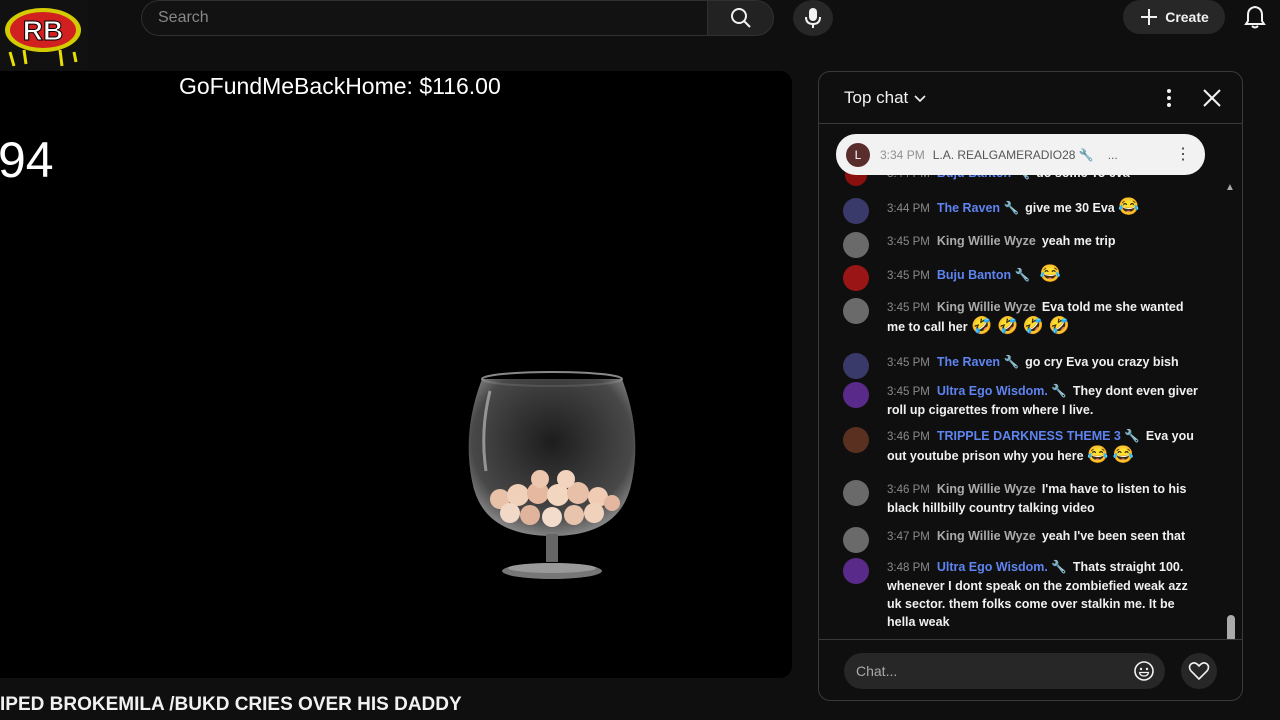 This screenshot has width=1280, height=720. I want to click on create-button: Create, so click(1174, 17).